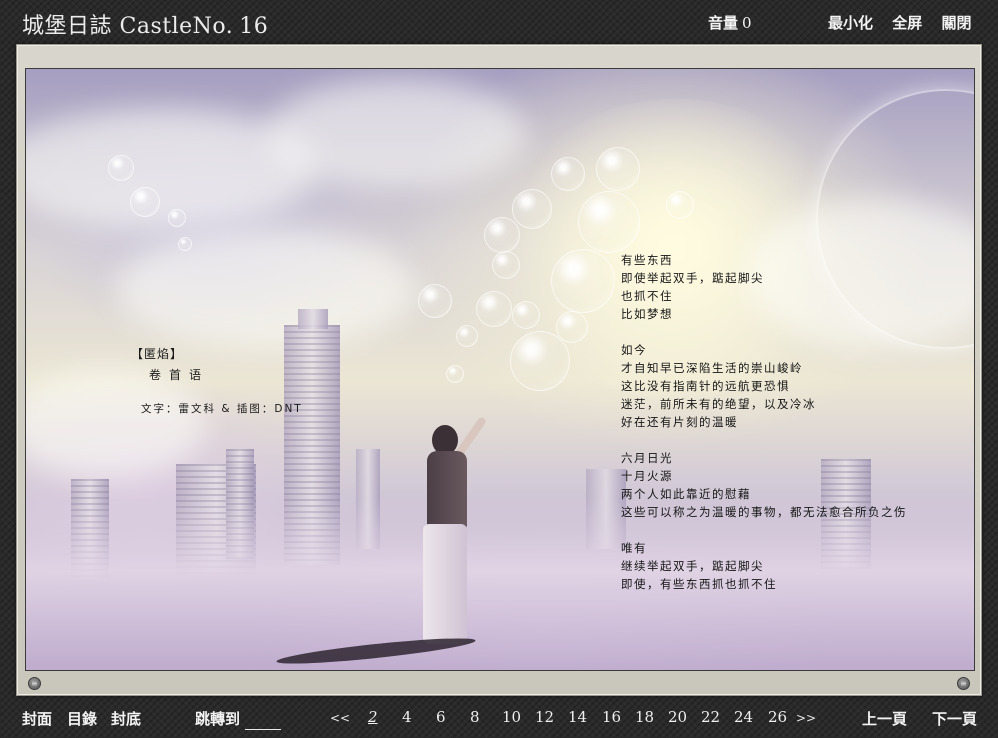 This screenshot has height=738, width=998. I want to click on contents-button: 目錄, so click(82, 718).